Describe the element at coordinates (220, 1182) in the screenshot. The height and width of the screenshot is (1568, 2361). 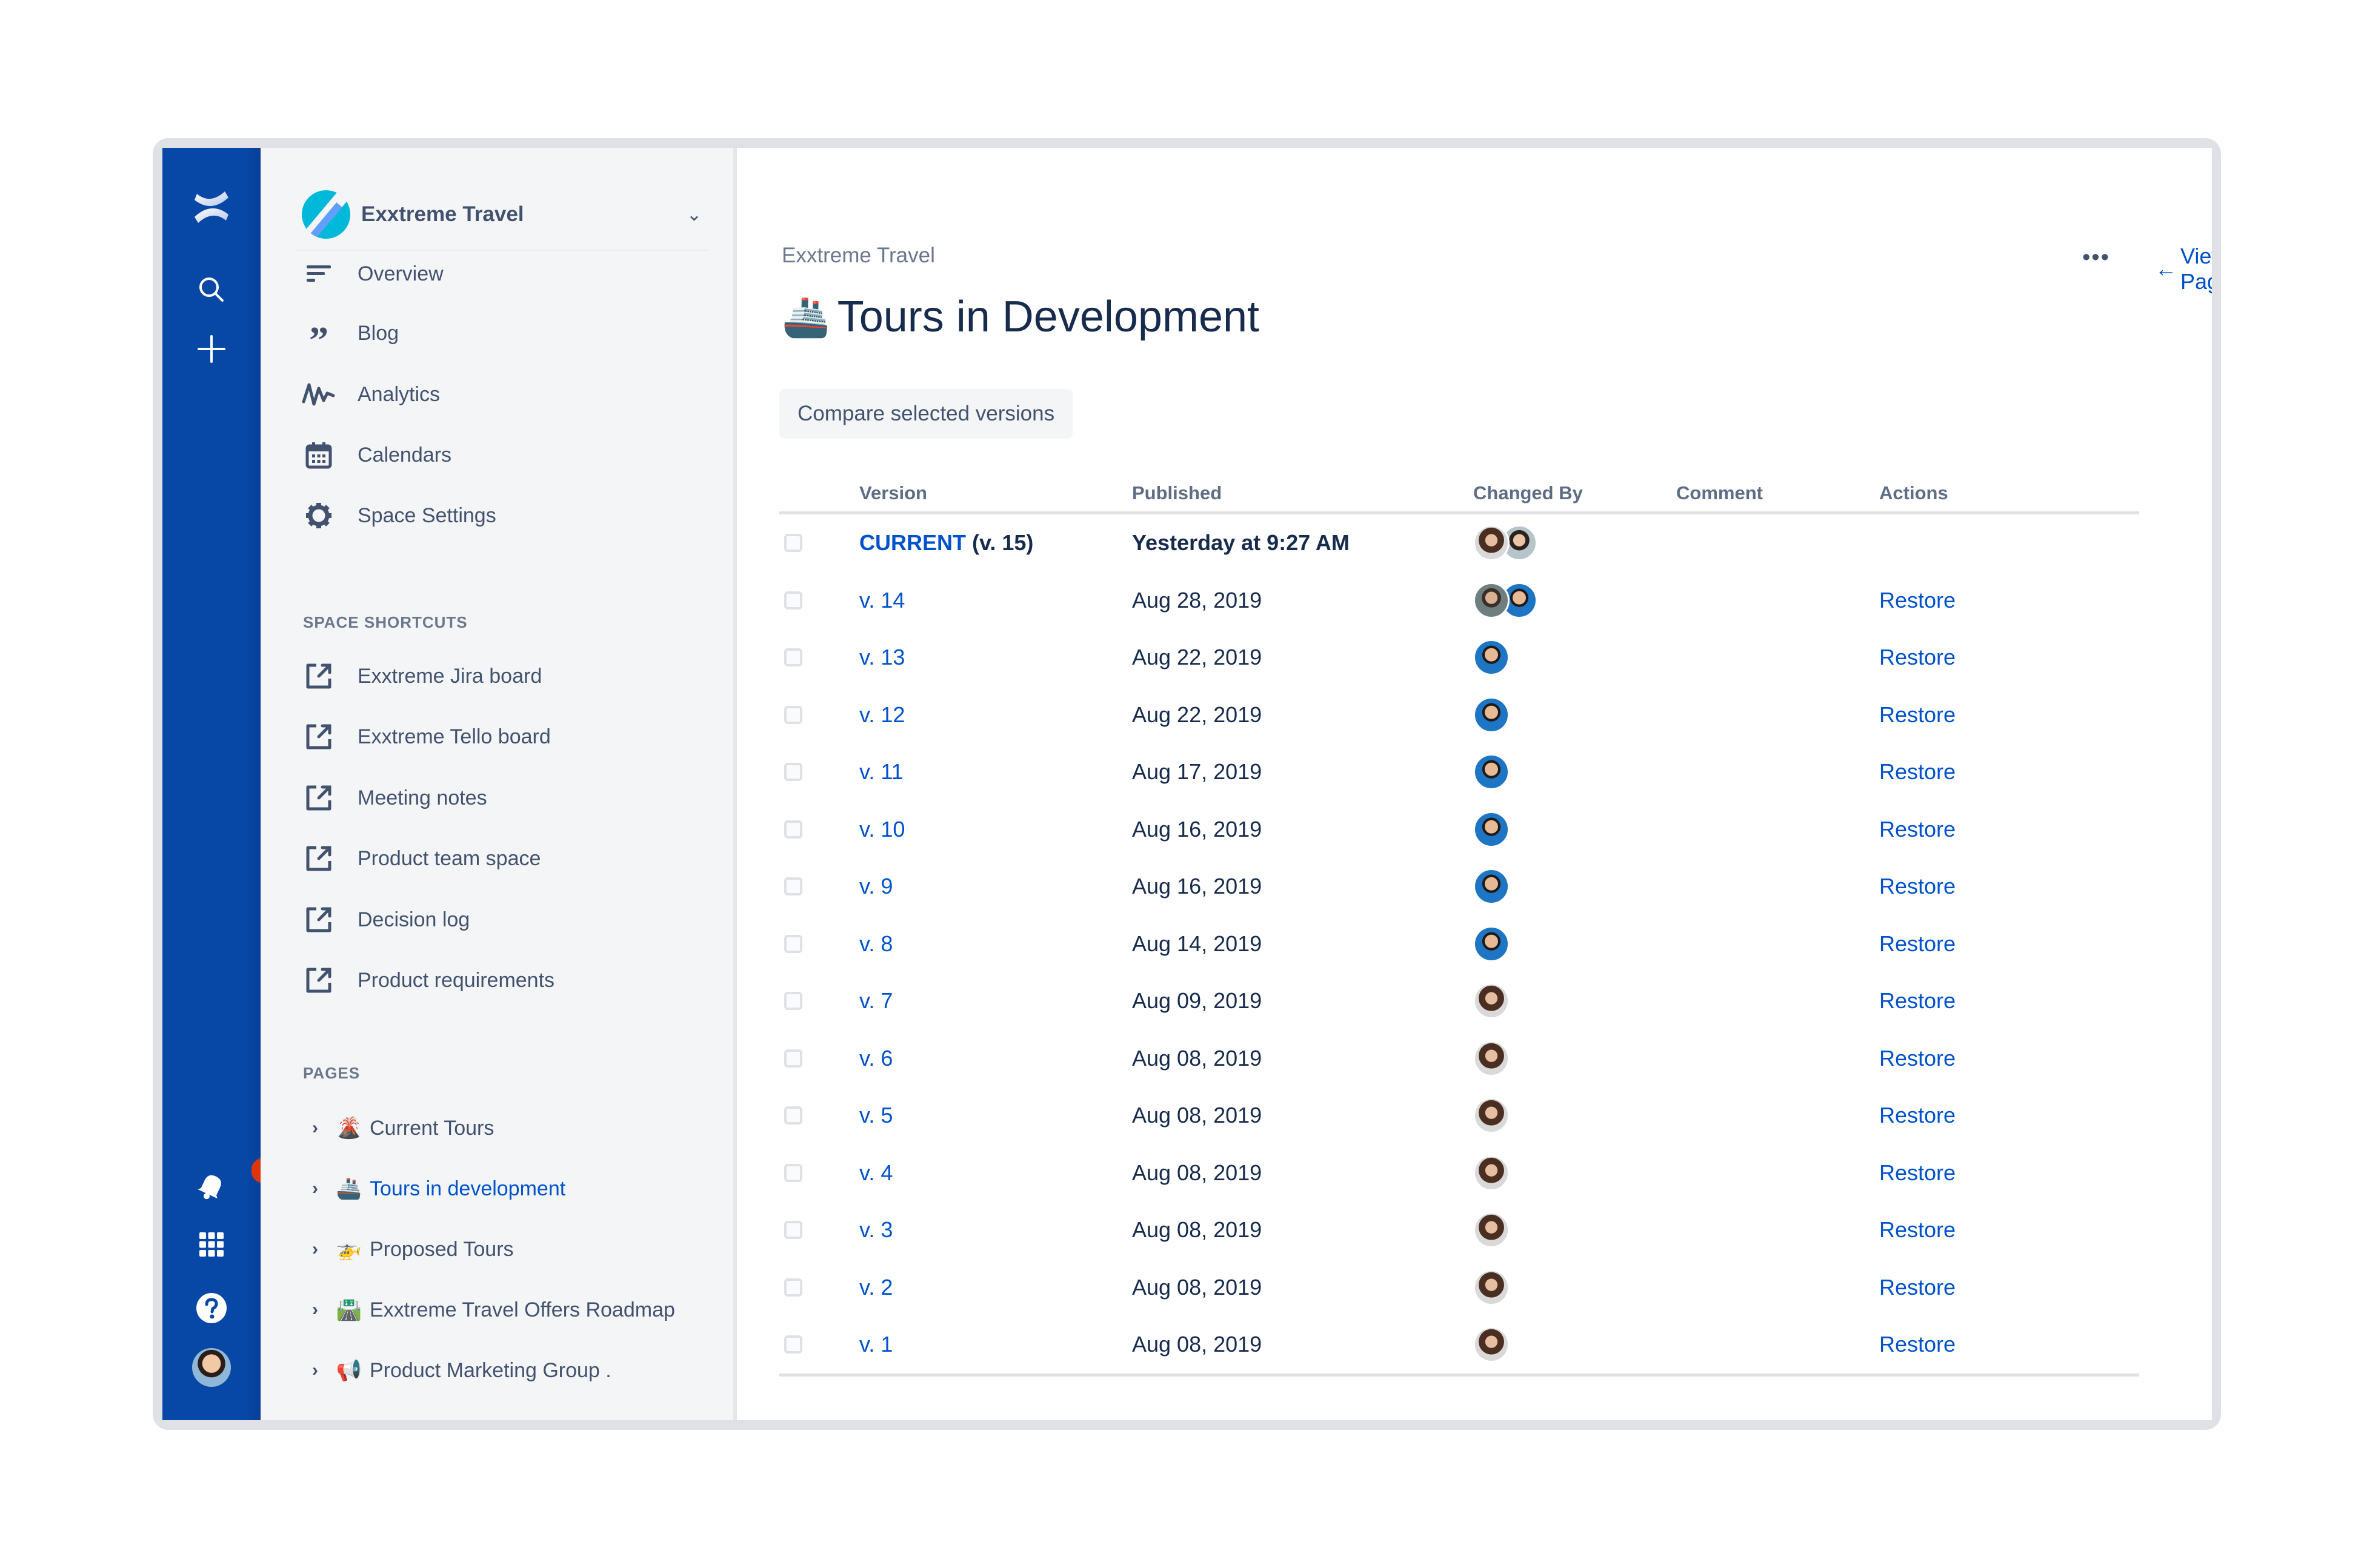
I see `notifications-button: 6` at that location.